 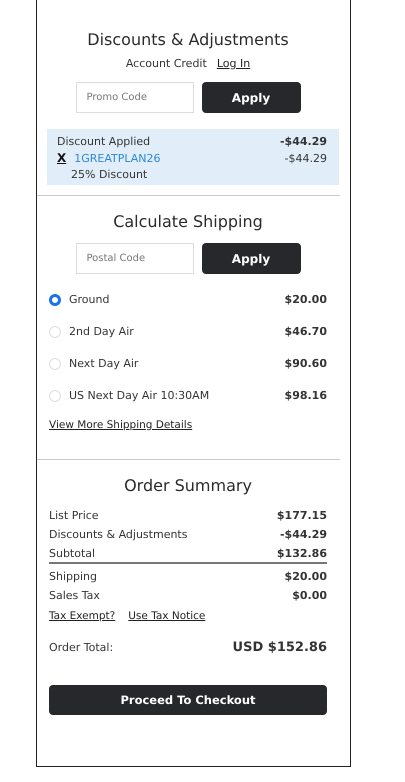 What do you see at coordinates (188, 485) in the screenshot?
I see `section-title: Order Summary` at bounding box center [188, 485].